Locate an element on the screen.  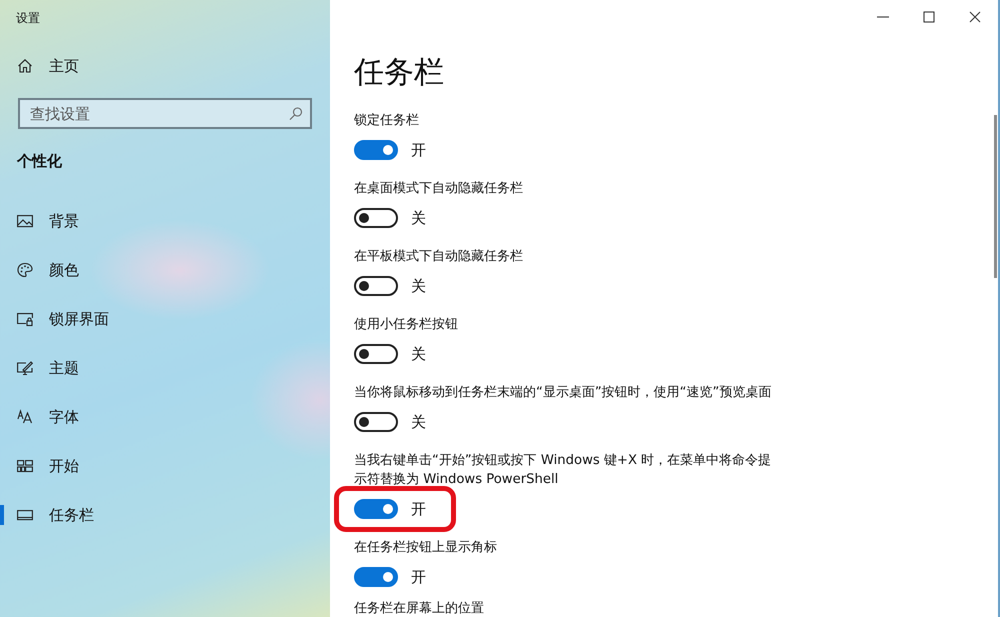
section-heading: 个性化 is located at coordinates (39, 161).